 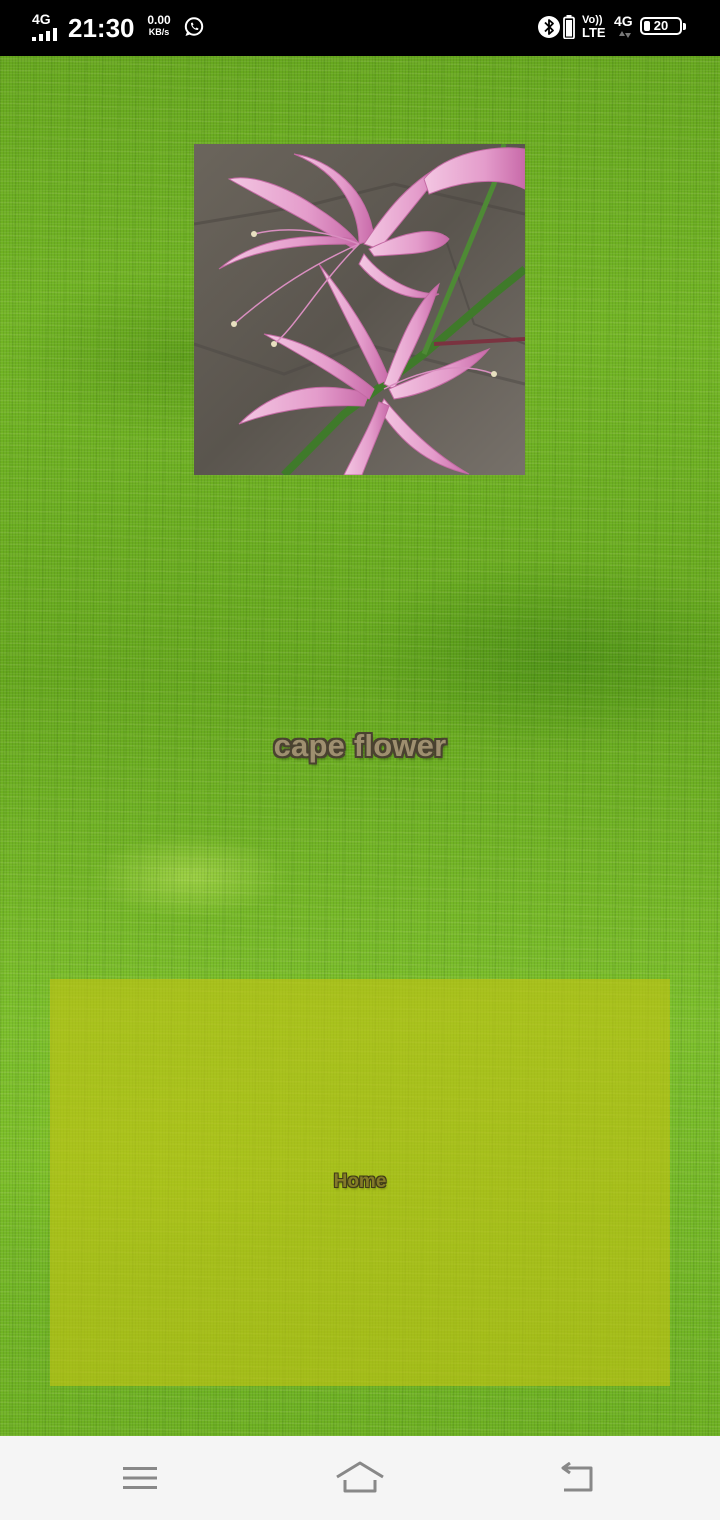 I want to click on menu-button, so click(x=140, y=1478).